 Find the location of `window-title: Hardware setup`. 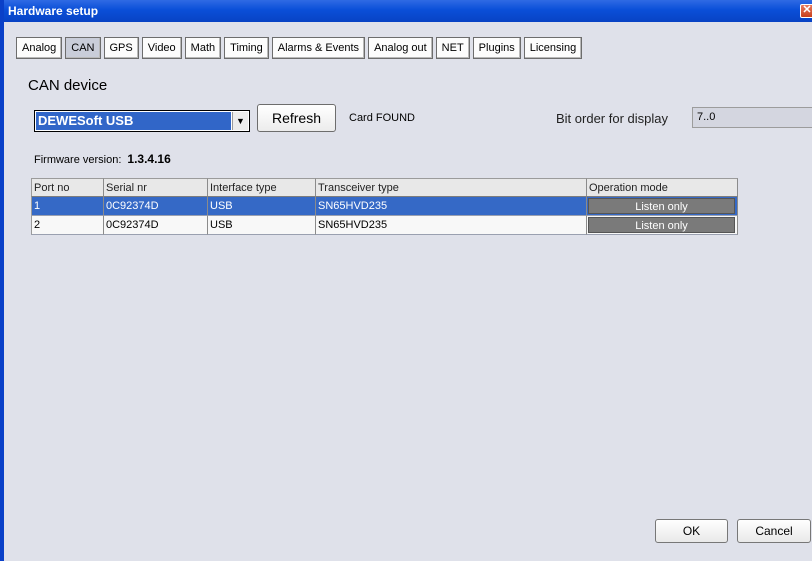

window-title: Hardware setup is located at coordinates (53, 11).